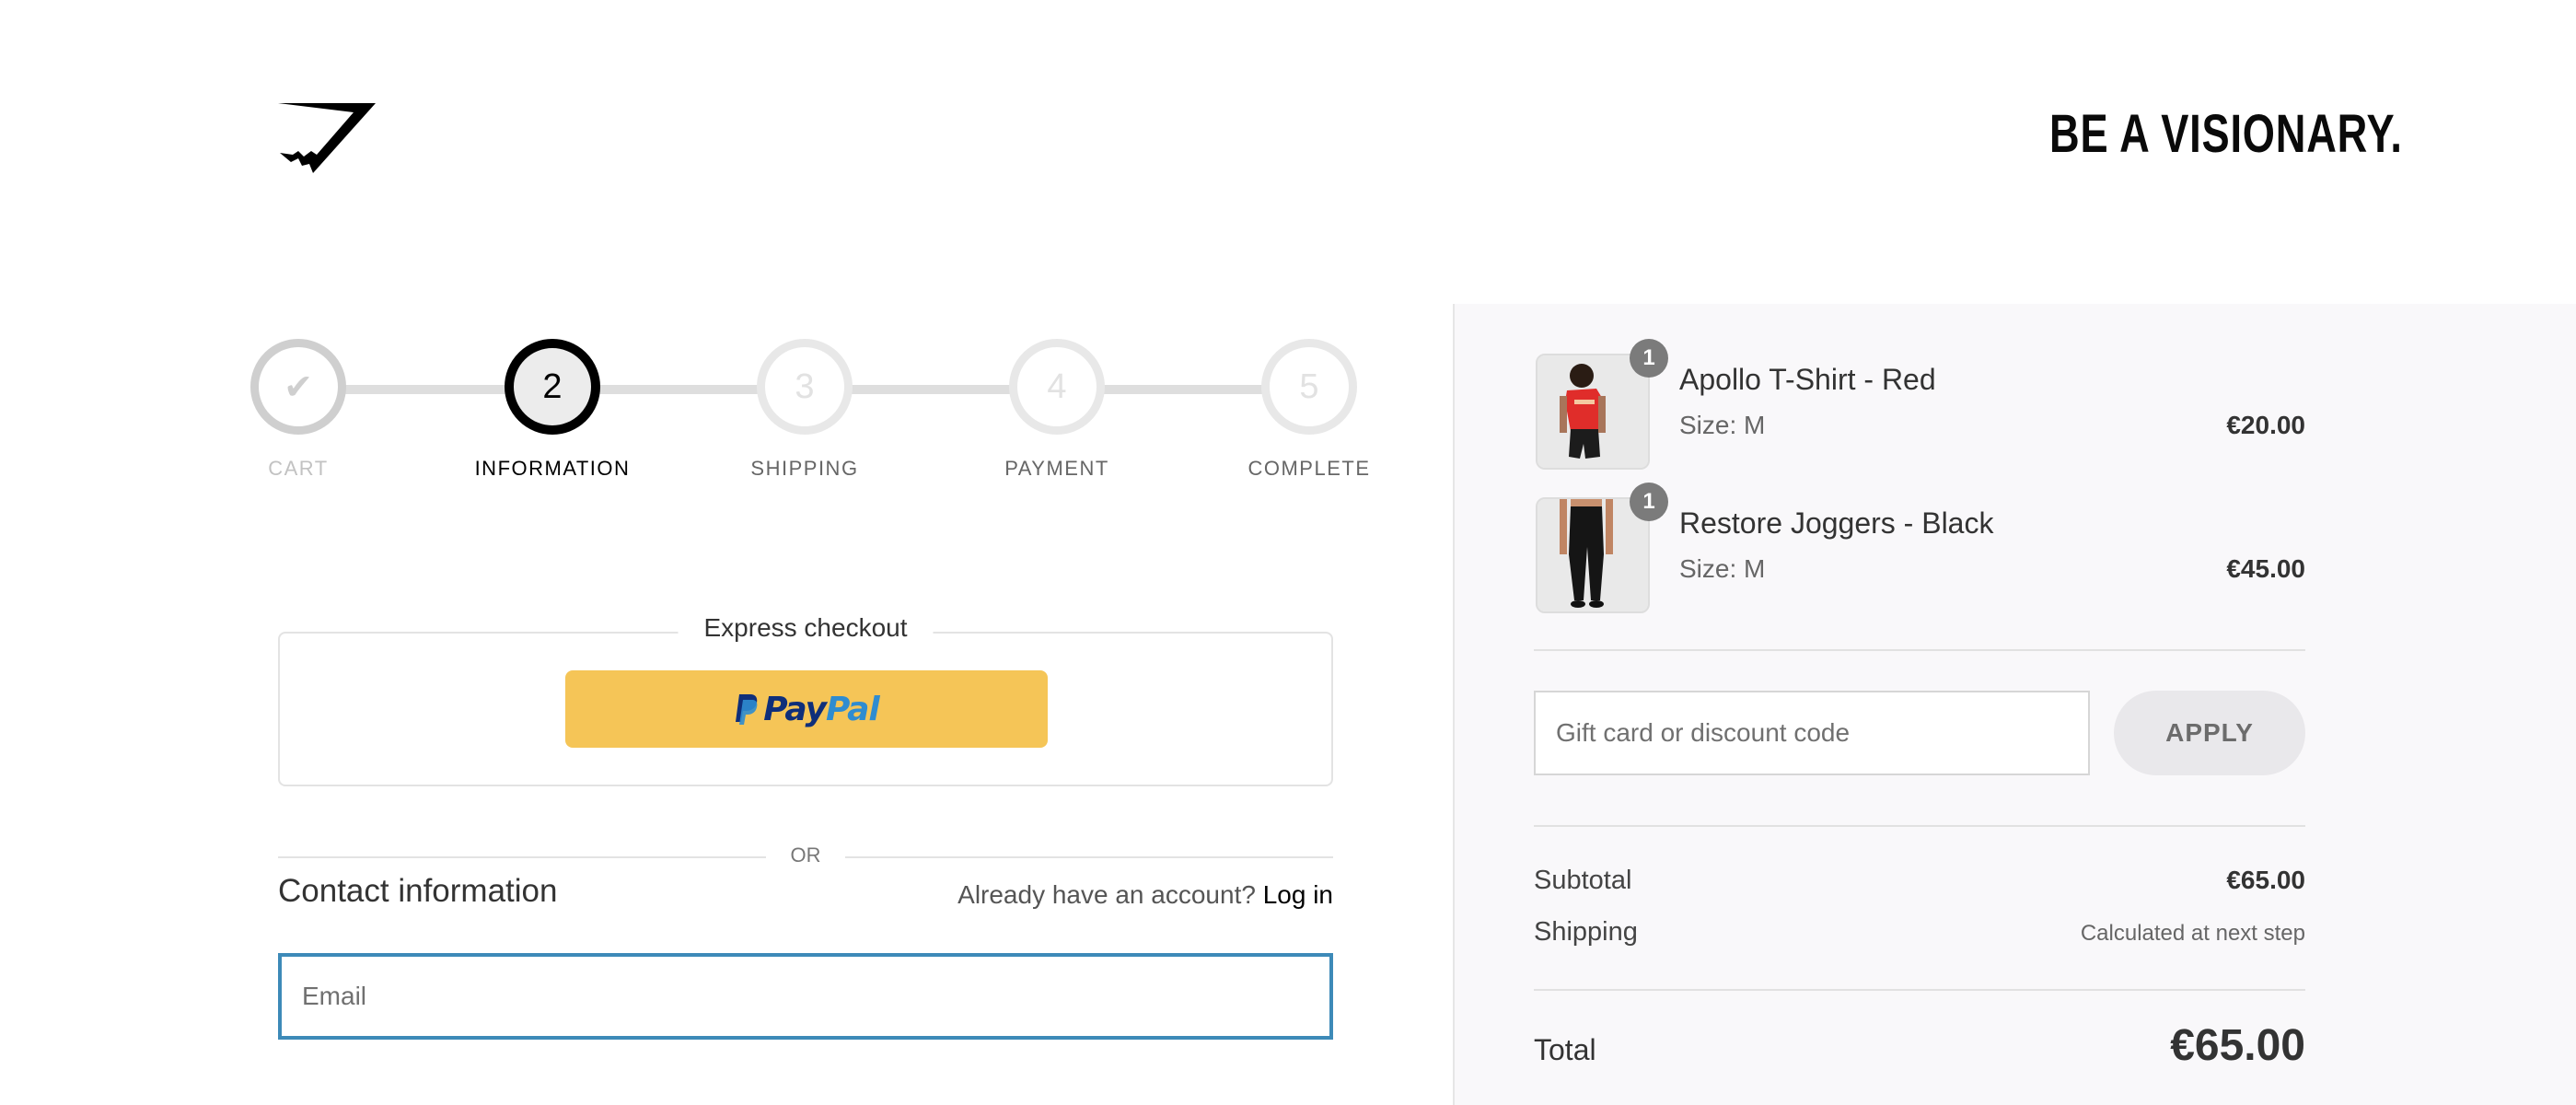  Describe the element at coordinates (1106, 894) in the screenshot. I see `login-prompt-text: Already have an account?` at that location.